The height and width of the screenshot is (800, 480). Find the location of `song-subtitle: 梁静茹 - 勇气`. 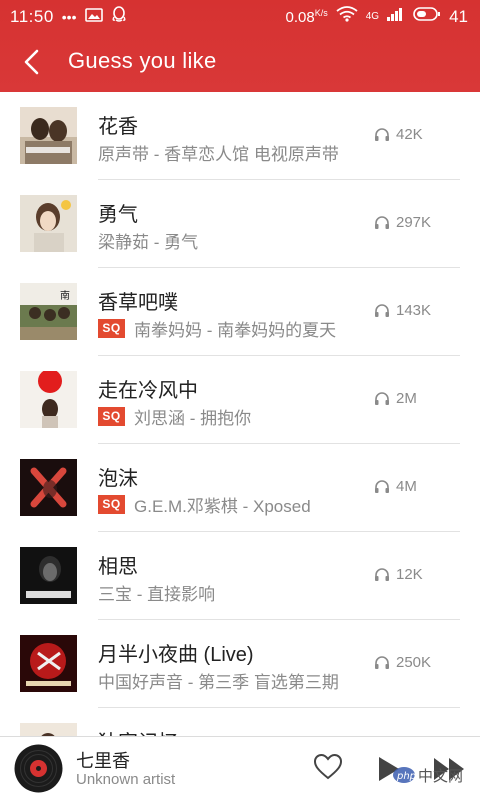

song-subtitle: 梁静茹 - 勇气 is located at coordinates (148, 242).